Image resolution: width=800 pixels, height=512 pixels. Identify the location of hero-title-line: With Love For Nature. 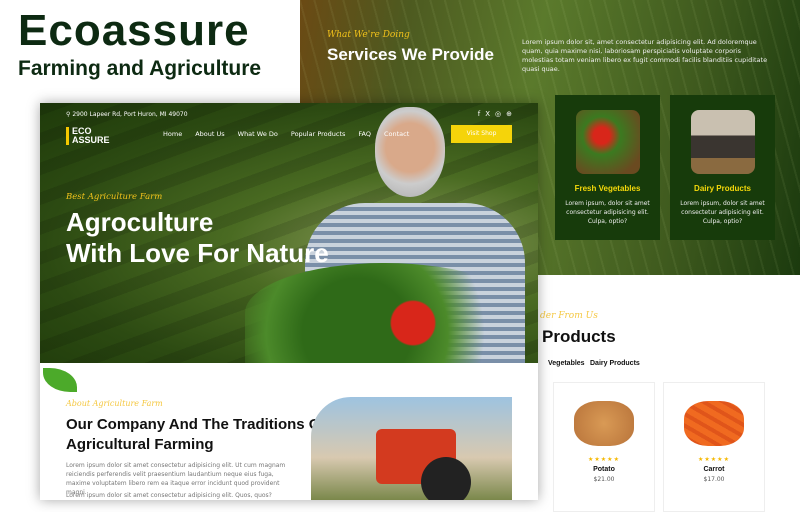
(197, 253).